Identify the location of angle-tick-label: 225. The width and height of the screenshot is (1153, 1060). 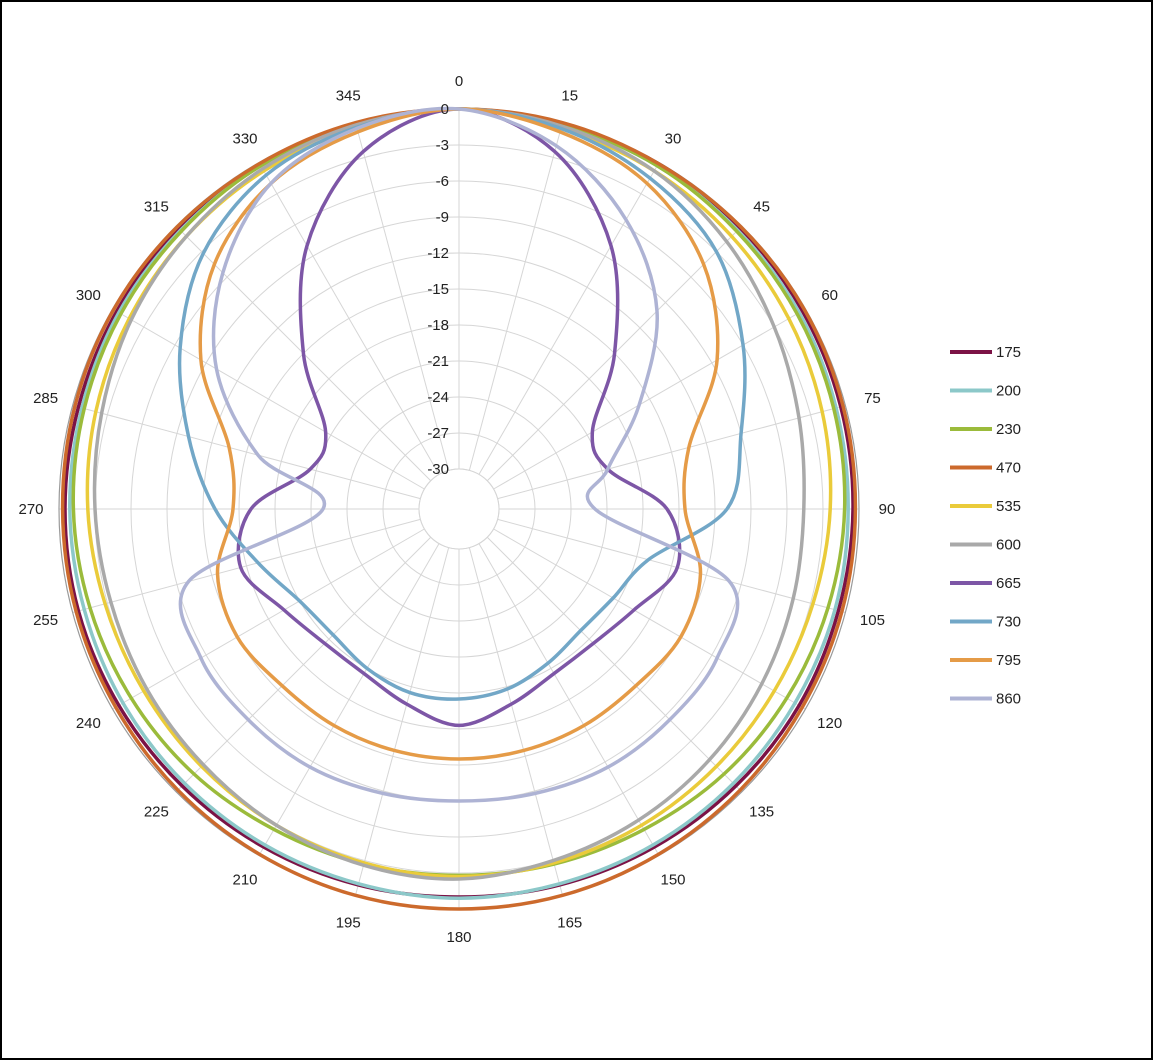
(156, 812).